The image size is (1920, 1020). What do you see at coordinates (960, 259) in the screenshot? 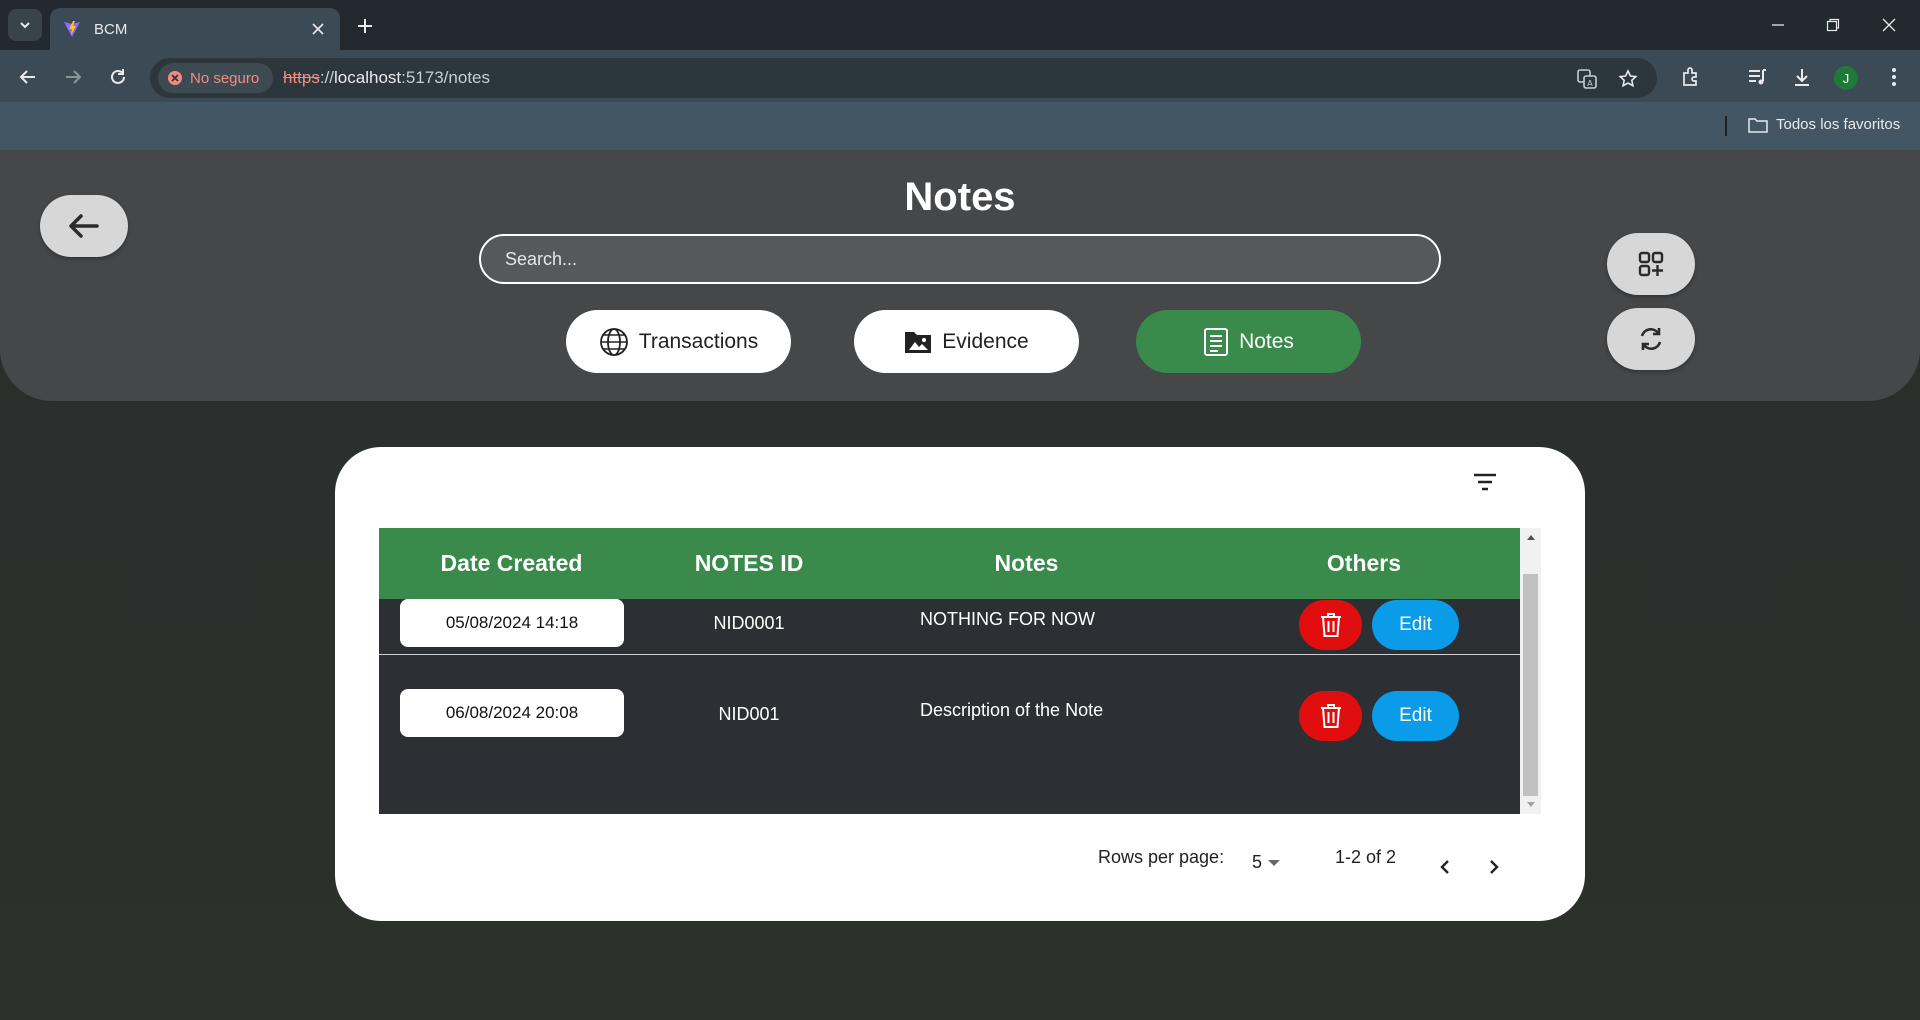
I see `search-input` at bounding box center [960, 259].